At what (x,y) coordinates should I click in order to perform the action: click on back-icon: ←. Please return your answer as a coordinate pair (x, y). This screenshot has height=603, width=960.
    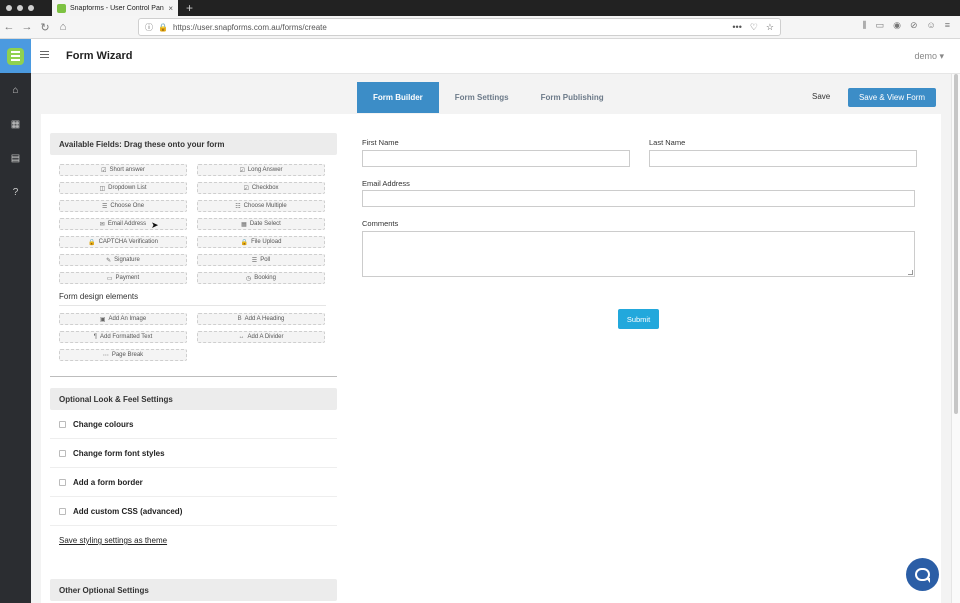
    Looking at the image, I should click on (9, 27).